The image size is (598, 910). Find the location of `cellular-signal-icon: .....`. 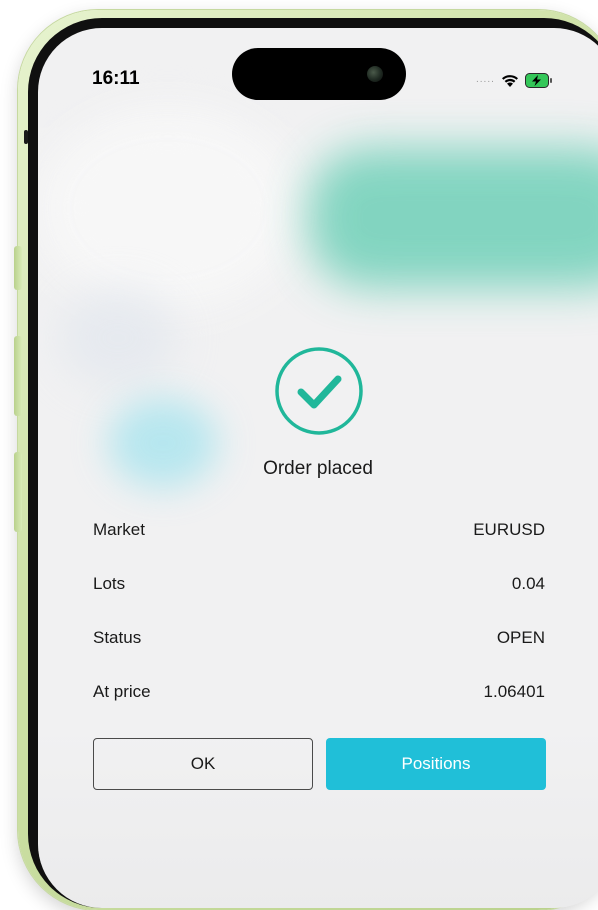

cellular-signal-icon: ..... is located at coordinates (485, 79).